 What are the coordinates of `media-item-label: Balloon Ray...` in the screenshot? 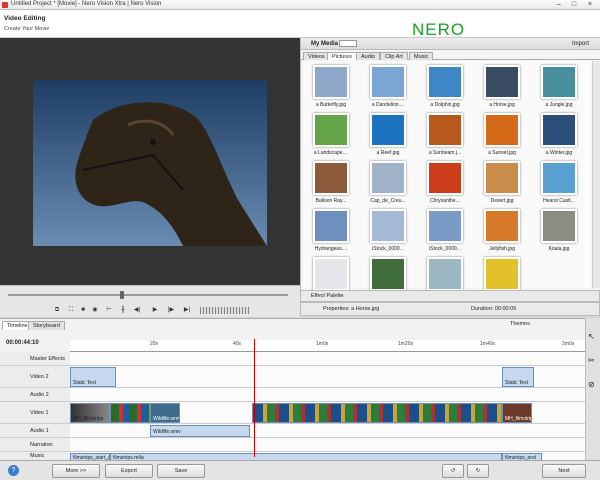 It's located at (331, 201).